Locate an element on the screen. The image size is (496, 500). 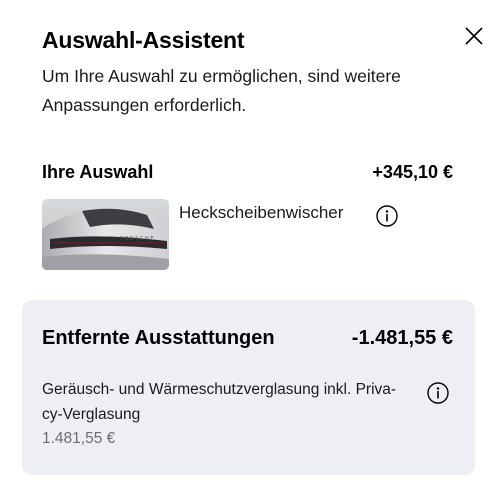
close-button is located at coordinates (474, 36).